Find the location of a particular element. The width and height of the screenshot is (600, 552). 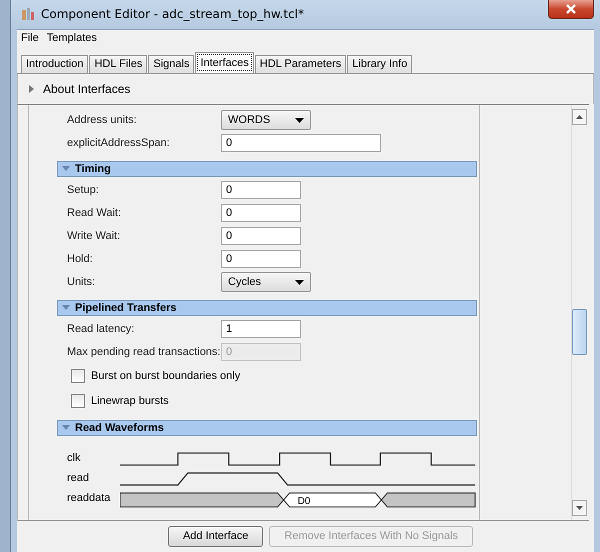

field-label: Read latency: is located at coordinates (101, 329).